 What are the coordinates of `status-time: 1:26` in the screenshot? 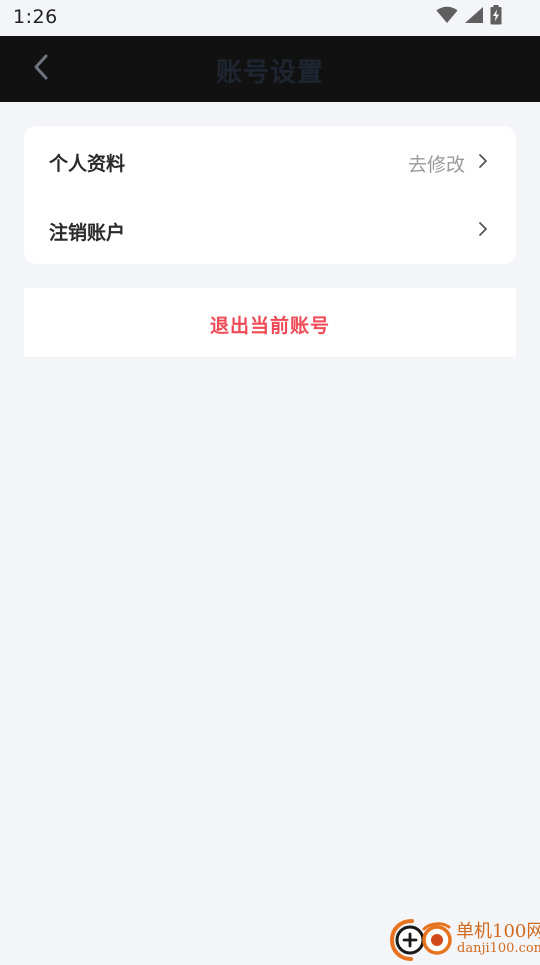 It's located at (35, 17).